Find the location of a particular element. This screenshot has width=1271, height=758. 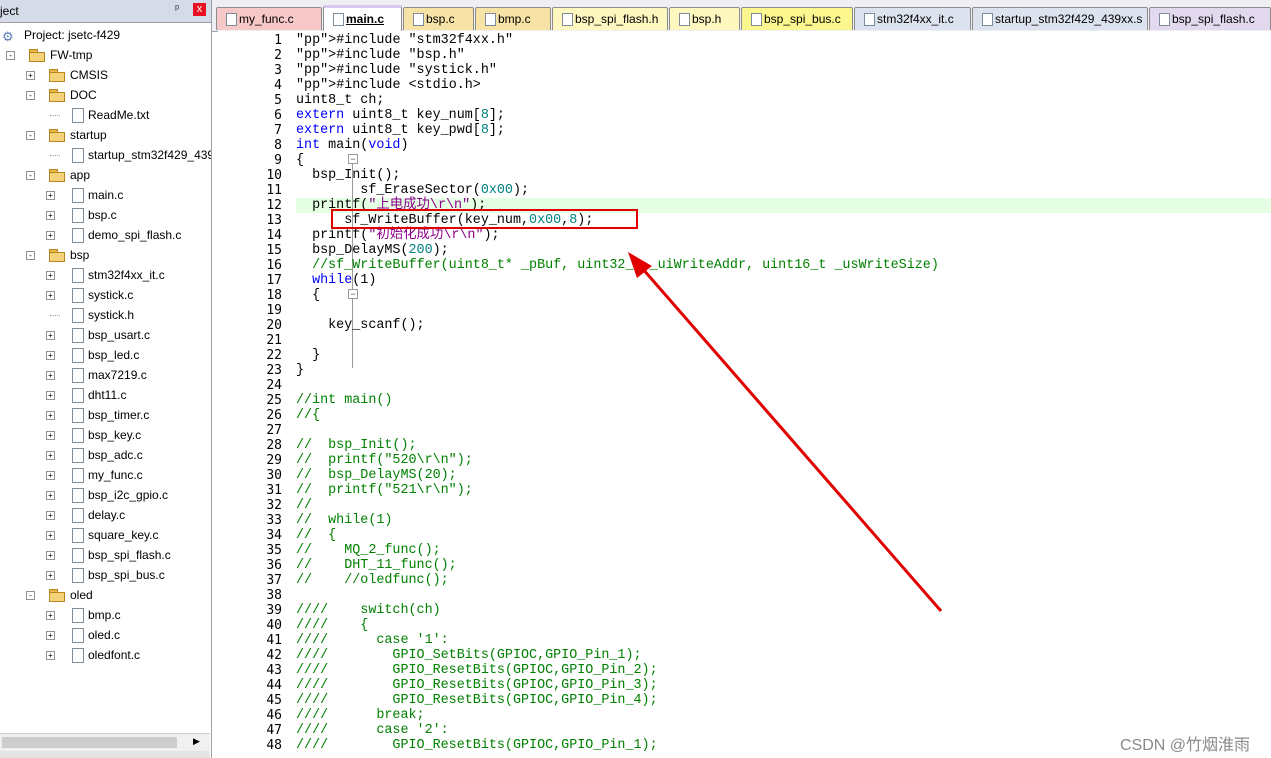

annotation-arrow is located at coordinates (785, 432).